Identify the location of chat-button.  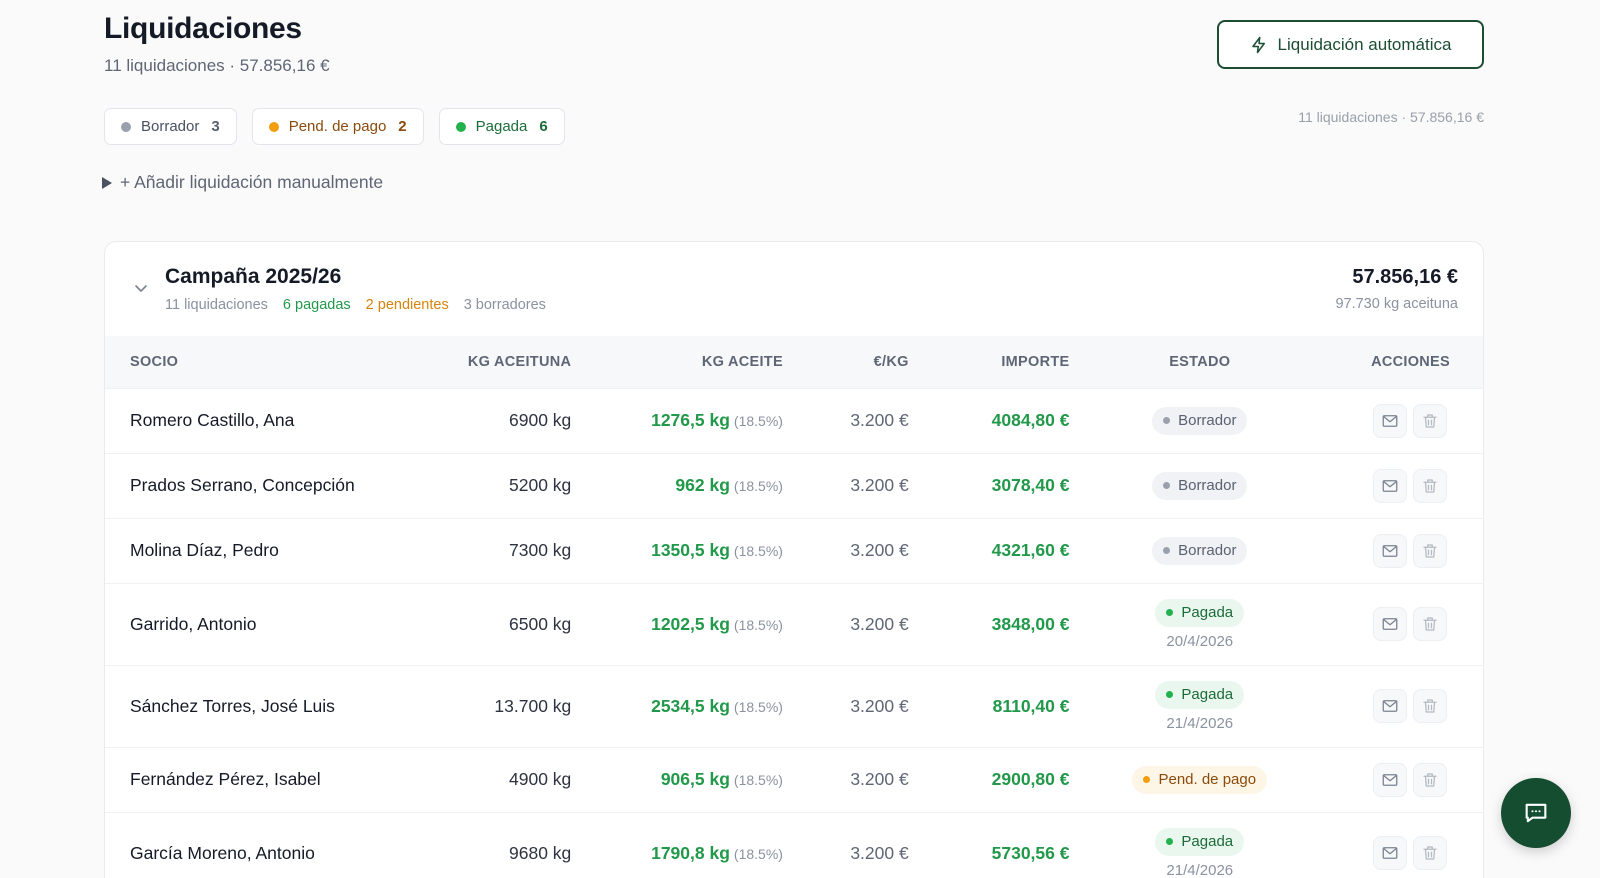
(1536, 813).